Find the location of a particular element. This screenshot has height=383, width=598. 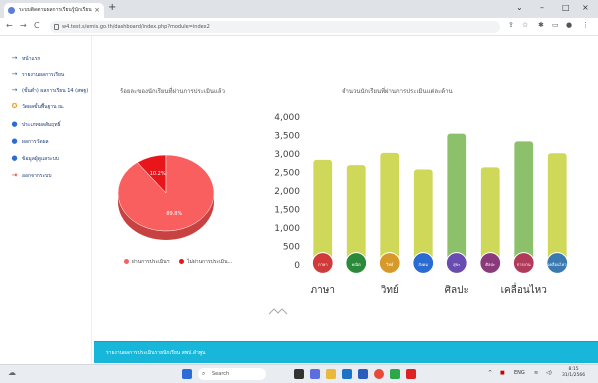

browser-tab: ระบบติดตามผลการเรียนรู้นักเรียน × is located at coordinates (54, 10).